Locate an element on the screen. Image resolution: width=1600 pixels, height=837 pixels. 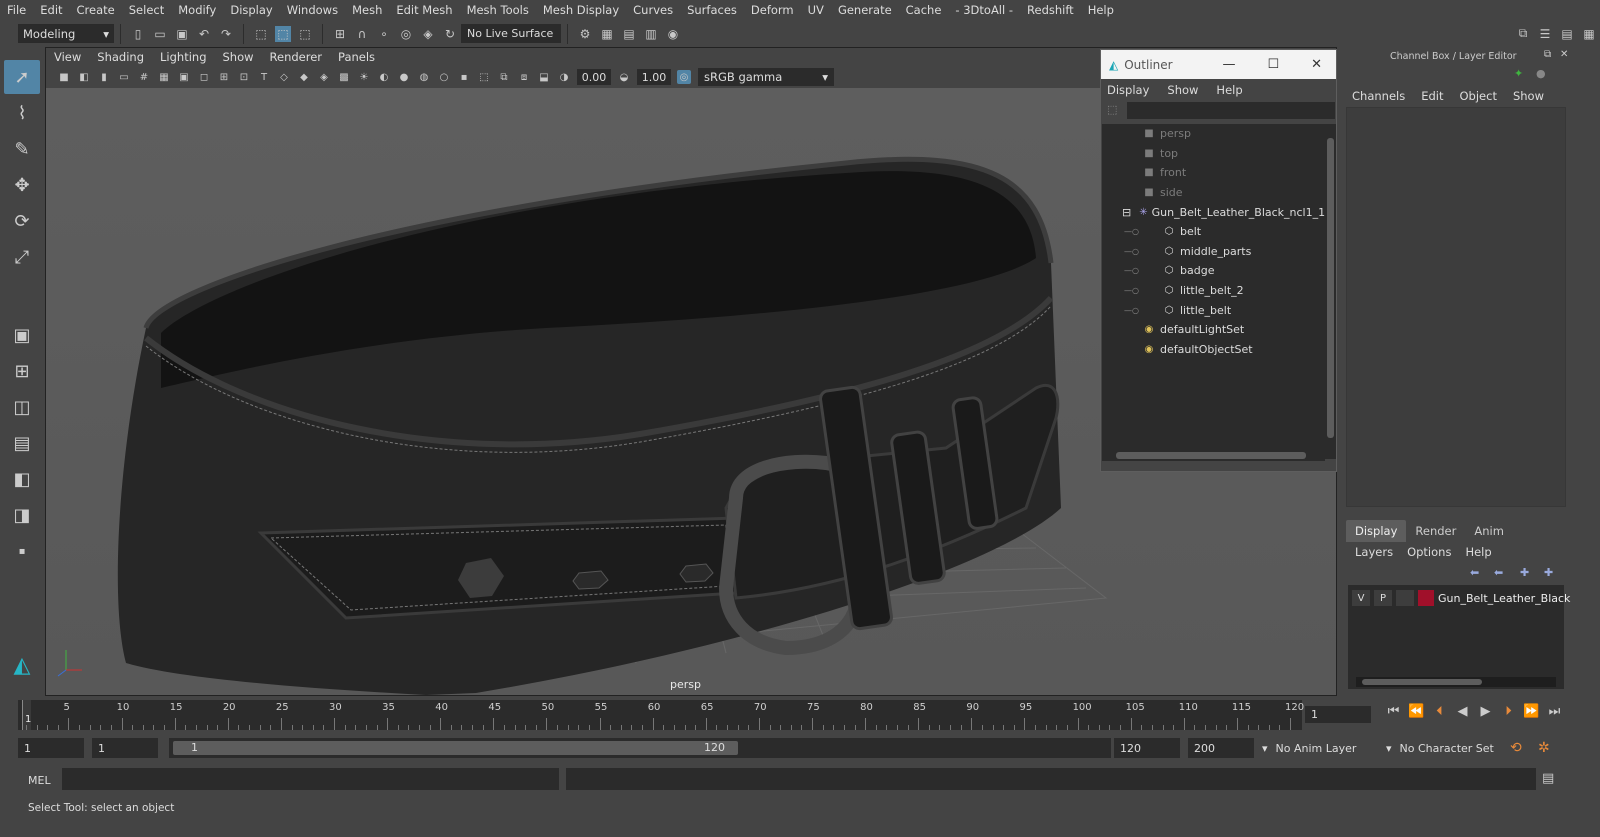
four-view-icon: ⊞ is located at coordinates (22, 371).